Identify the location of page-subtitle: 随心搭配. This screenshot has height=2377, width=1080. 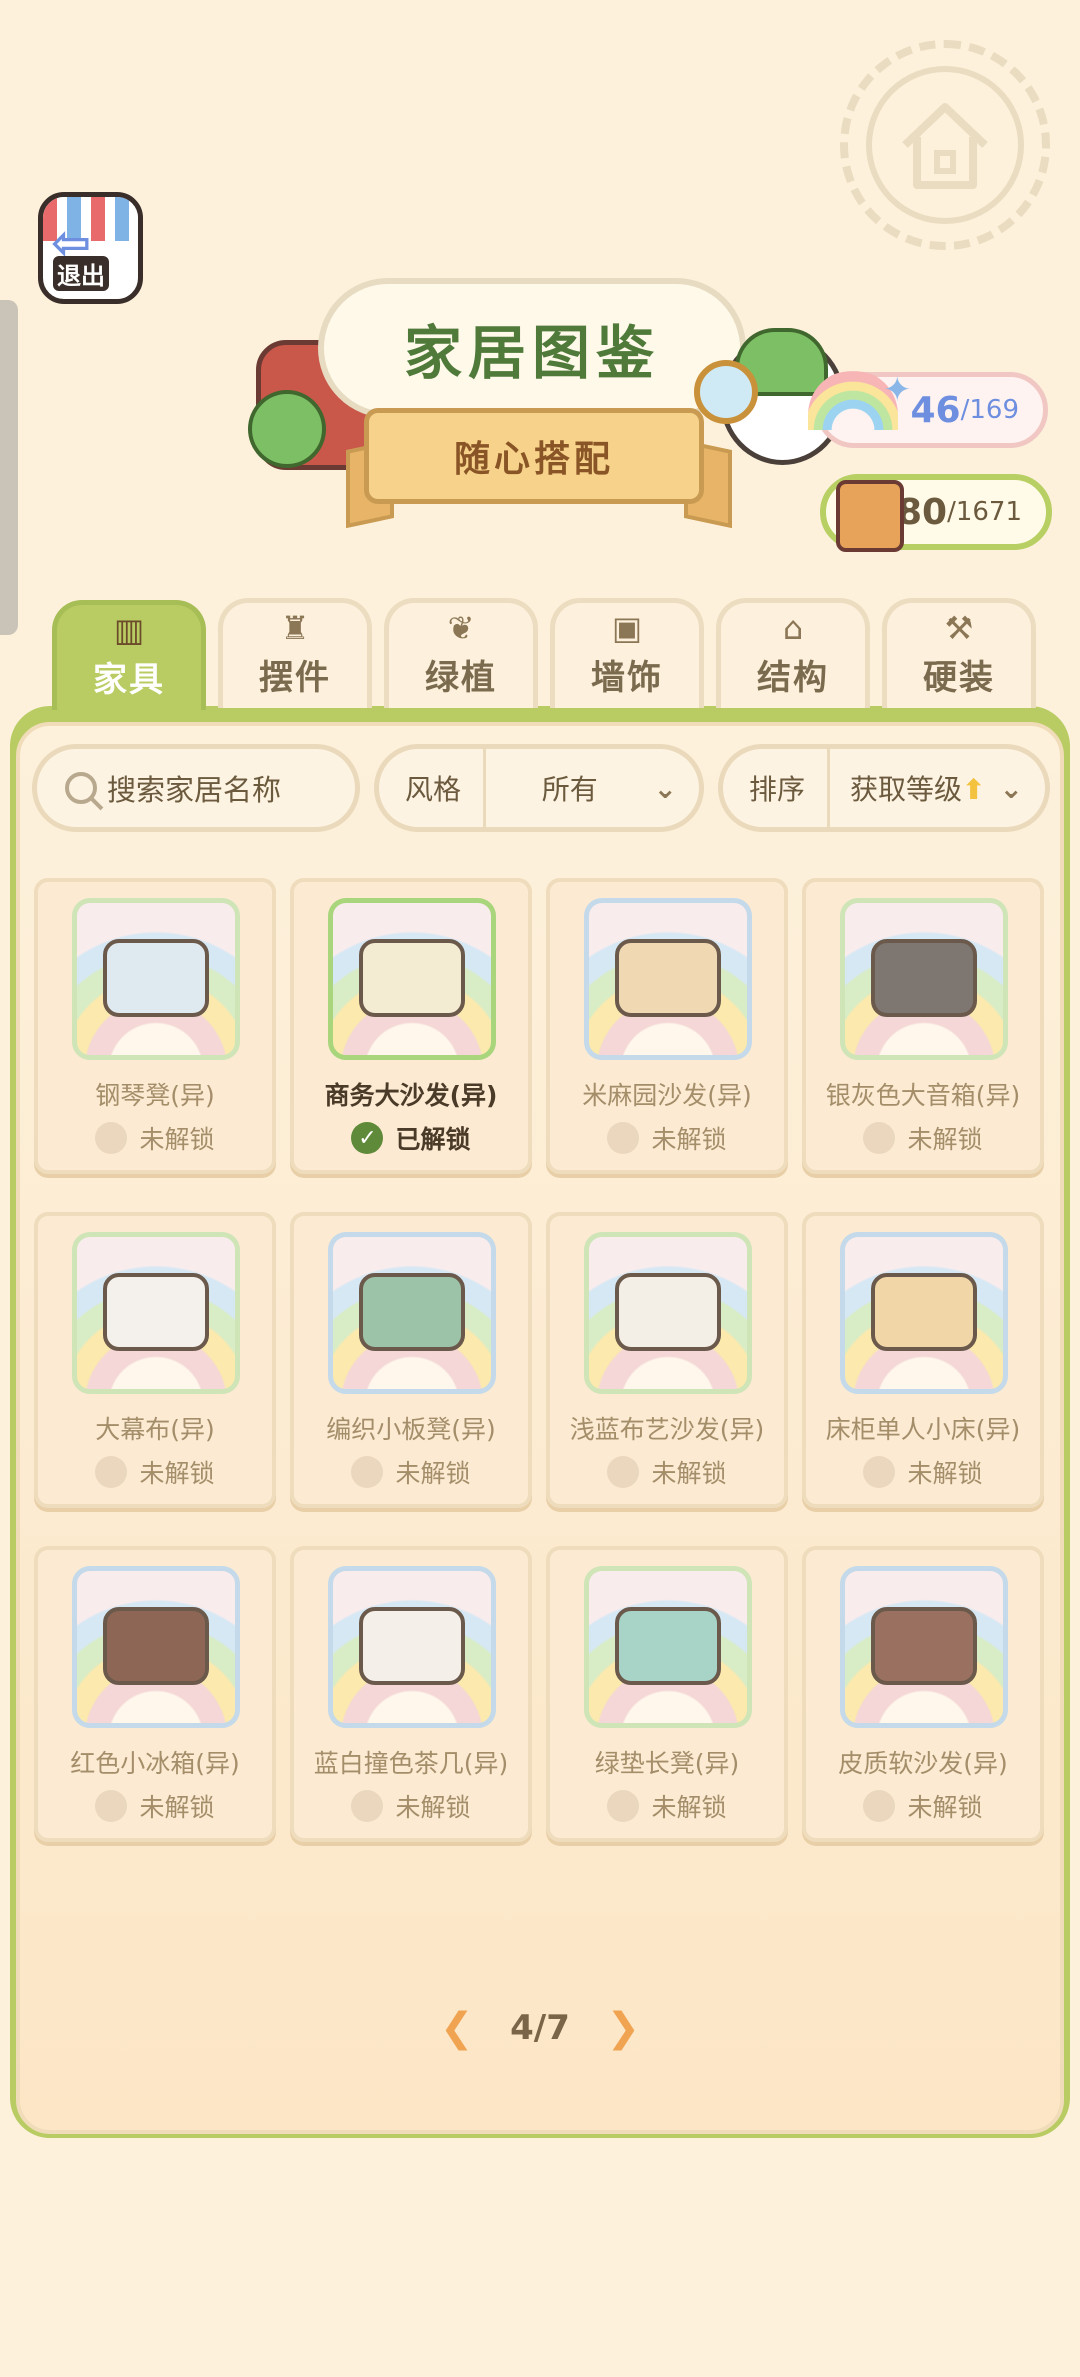
(533, 459).